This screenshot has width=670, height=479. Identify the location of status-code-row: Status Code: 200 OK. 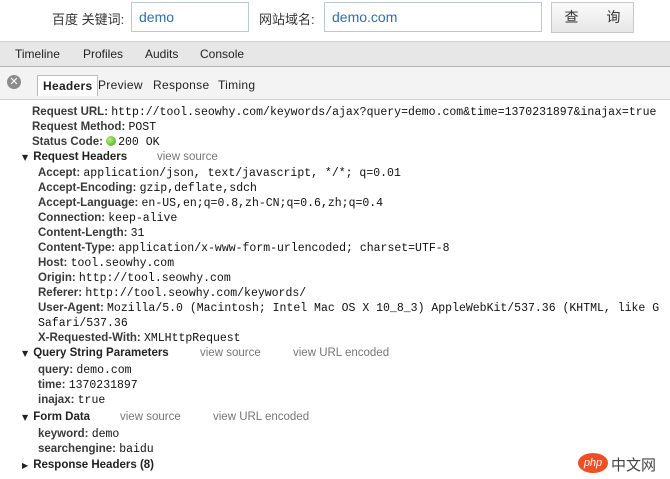
(96, 142).